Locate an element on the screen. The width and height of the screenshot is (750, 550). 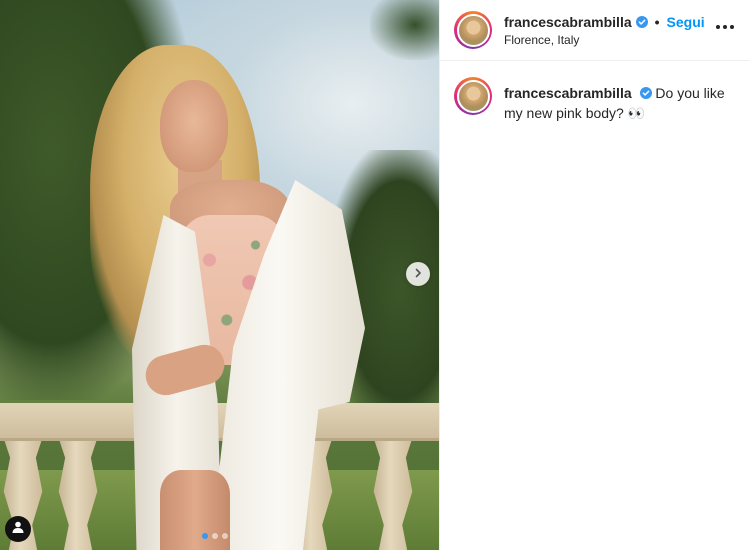
user-tags-button is located at coordinates (18, 529).